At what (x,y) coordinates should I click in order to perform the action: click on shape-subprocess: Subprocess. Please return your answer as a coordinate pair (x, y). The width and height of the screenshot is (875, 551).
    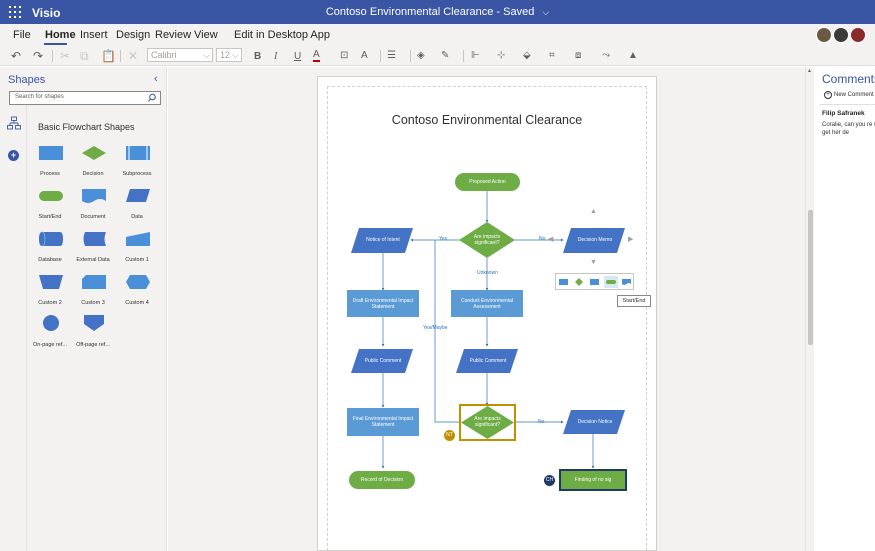
    Looking at the image, I should click on (145, 162).